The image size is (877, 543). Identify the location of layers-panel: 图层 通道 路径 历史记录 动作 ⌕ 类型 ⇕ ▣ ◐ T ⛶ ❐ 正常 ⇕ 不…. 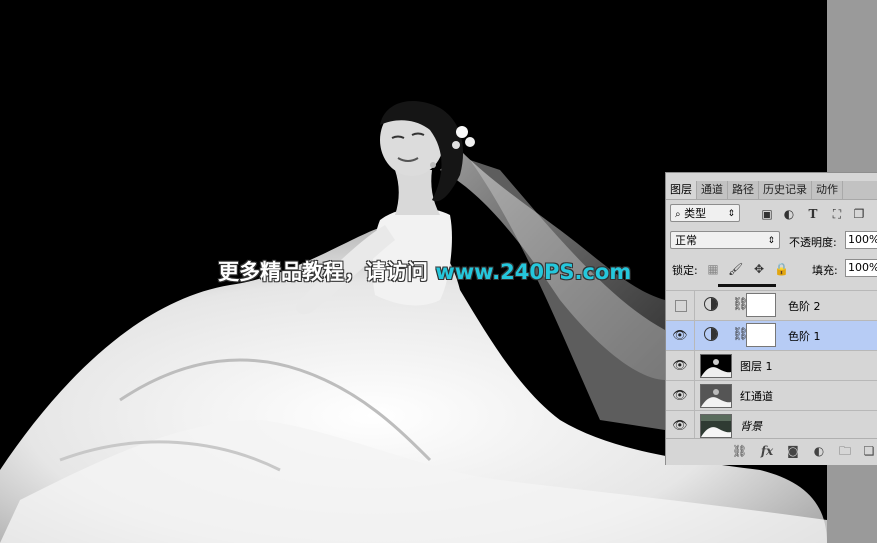
(771, 318).